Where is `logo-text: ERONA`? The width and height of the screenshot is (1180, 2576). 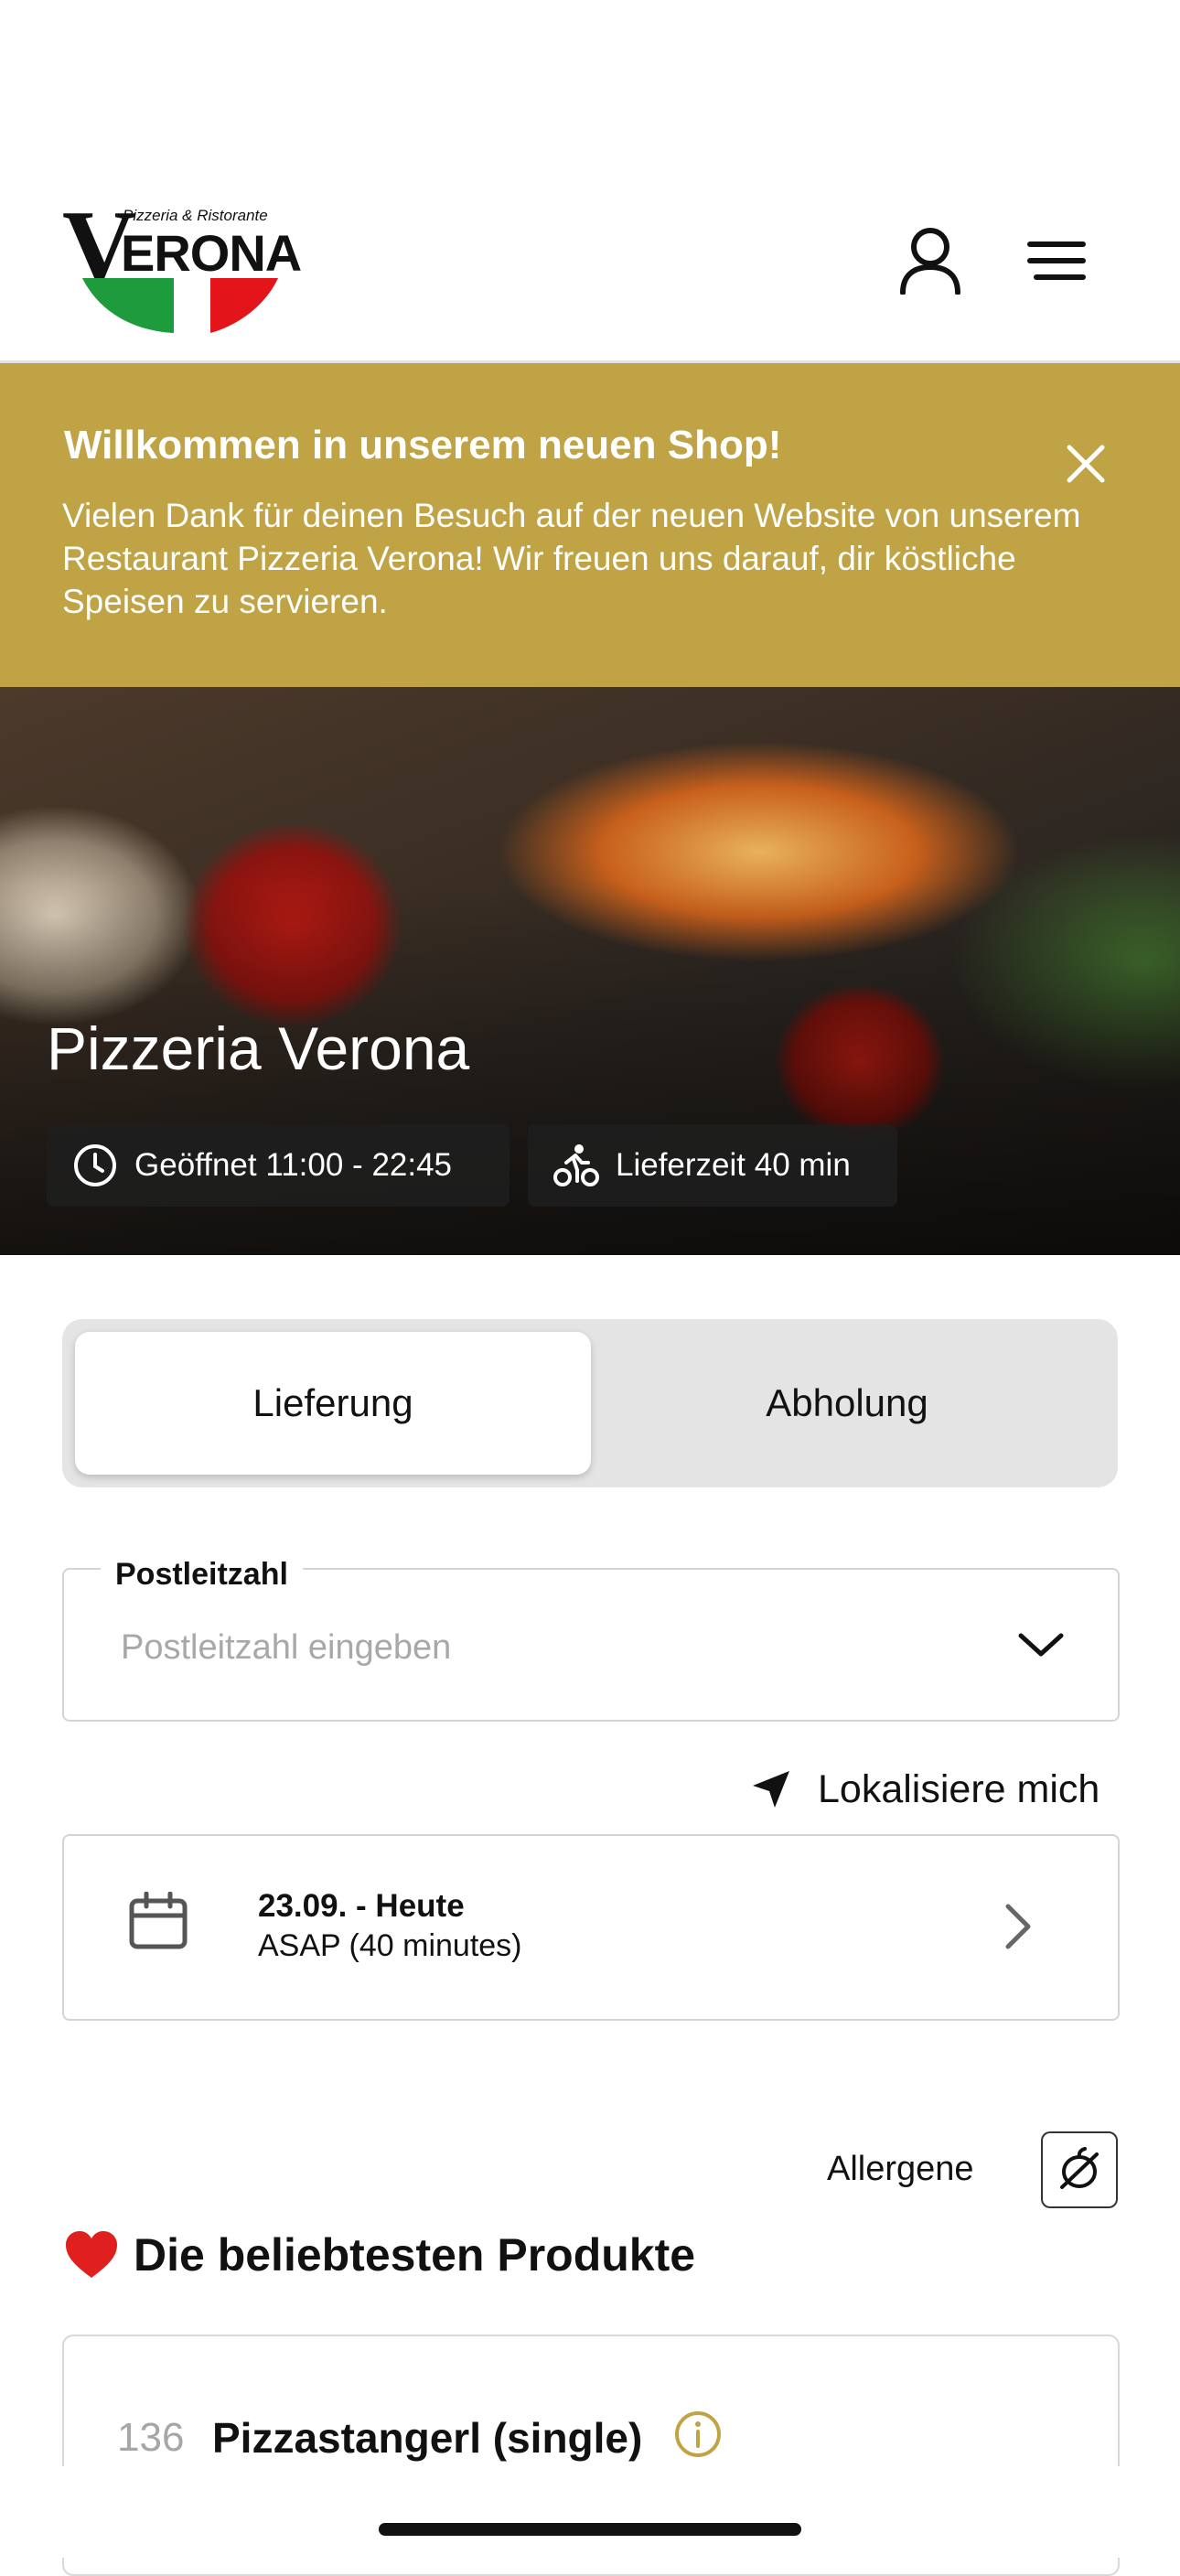 logo-text: ERONA is located at coordinates (211, 253).